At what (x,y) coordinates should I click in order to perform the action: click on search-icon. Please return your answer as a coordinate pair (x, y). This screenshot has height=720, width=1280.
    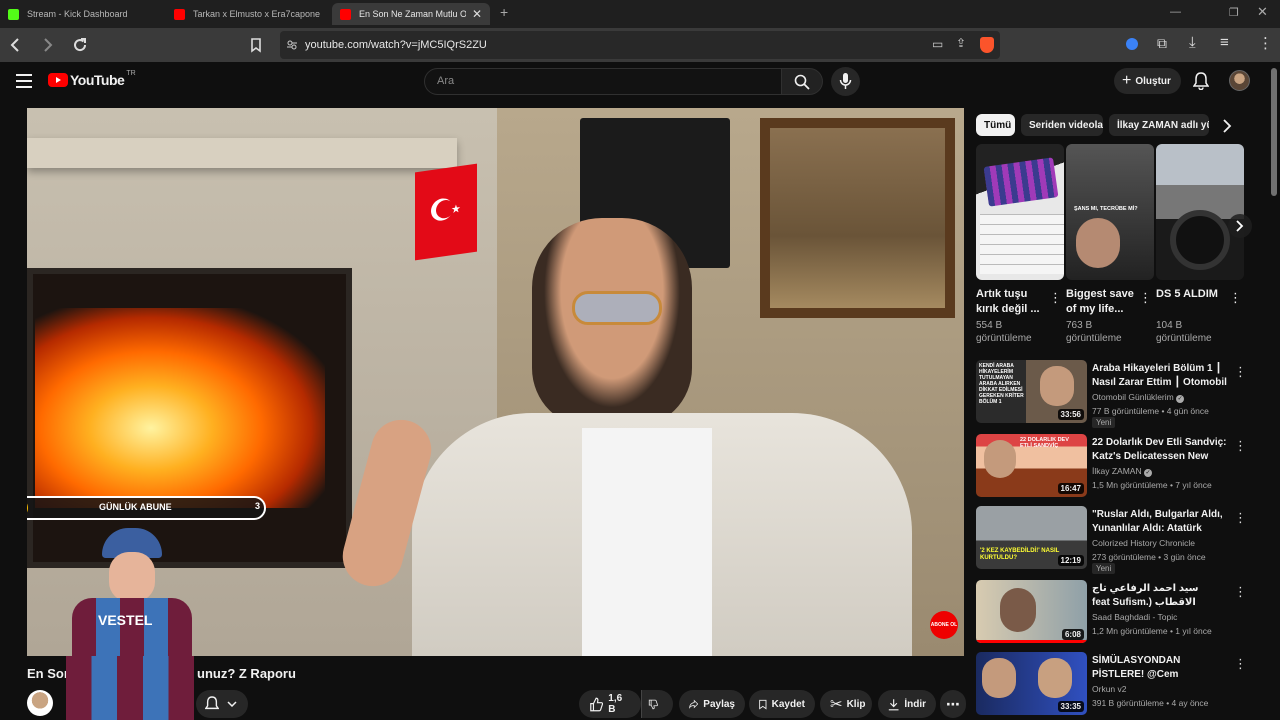
    Looking at the image, I should click on (802, 82).